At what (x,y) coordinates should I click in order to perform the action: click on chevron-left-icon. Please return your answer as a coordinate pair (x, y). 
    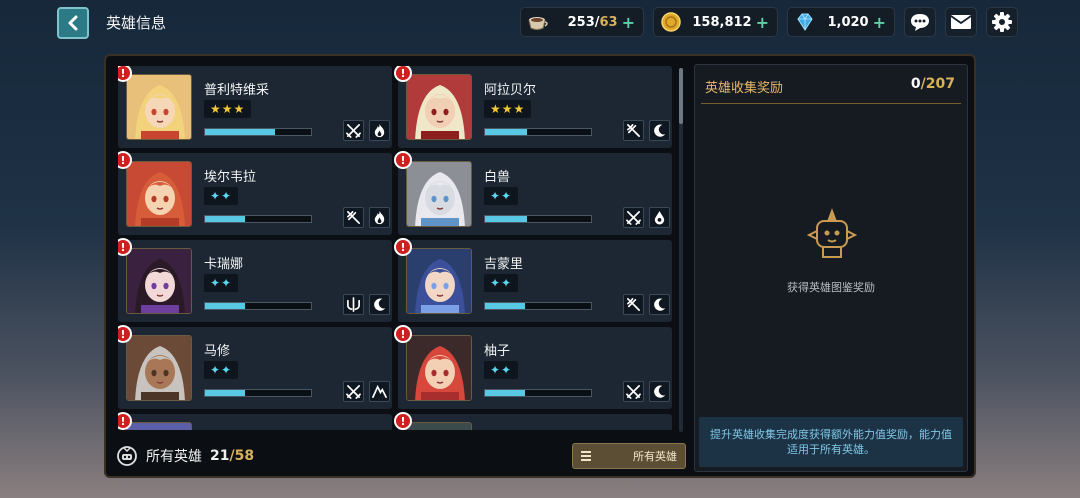
    Looking at the image, I should click on (73, 23).